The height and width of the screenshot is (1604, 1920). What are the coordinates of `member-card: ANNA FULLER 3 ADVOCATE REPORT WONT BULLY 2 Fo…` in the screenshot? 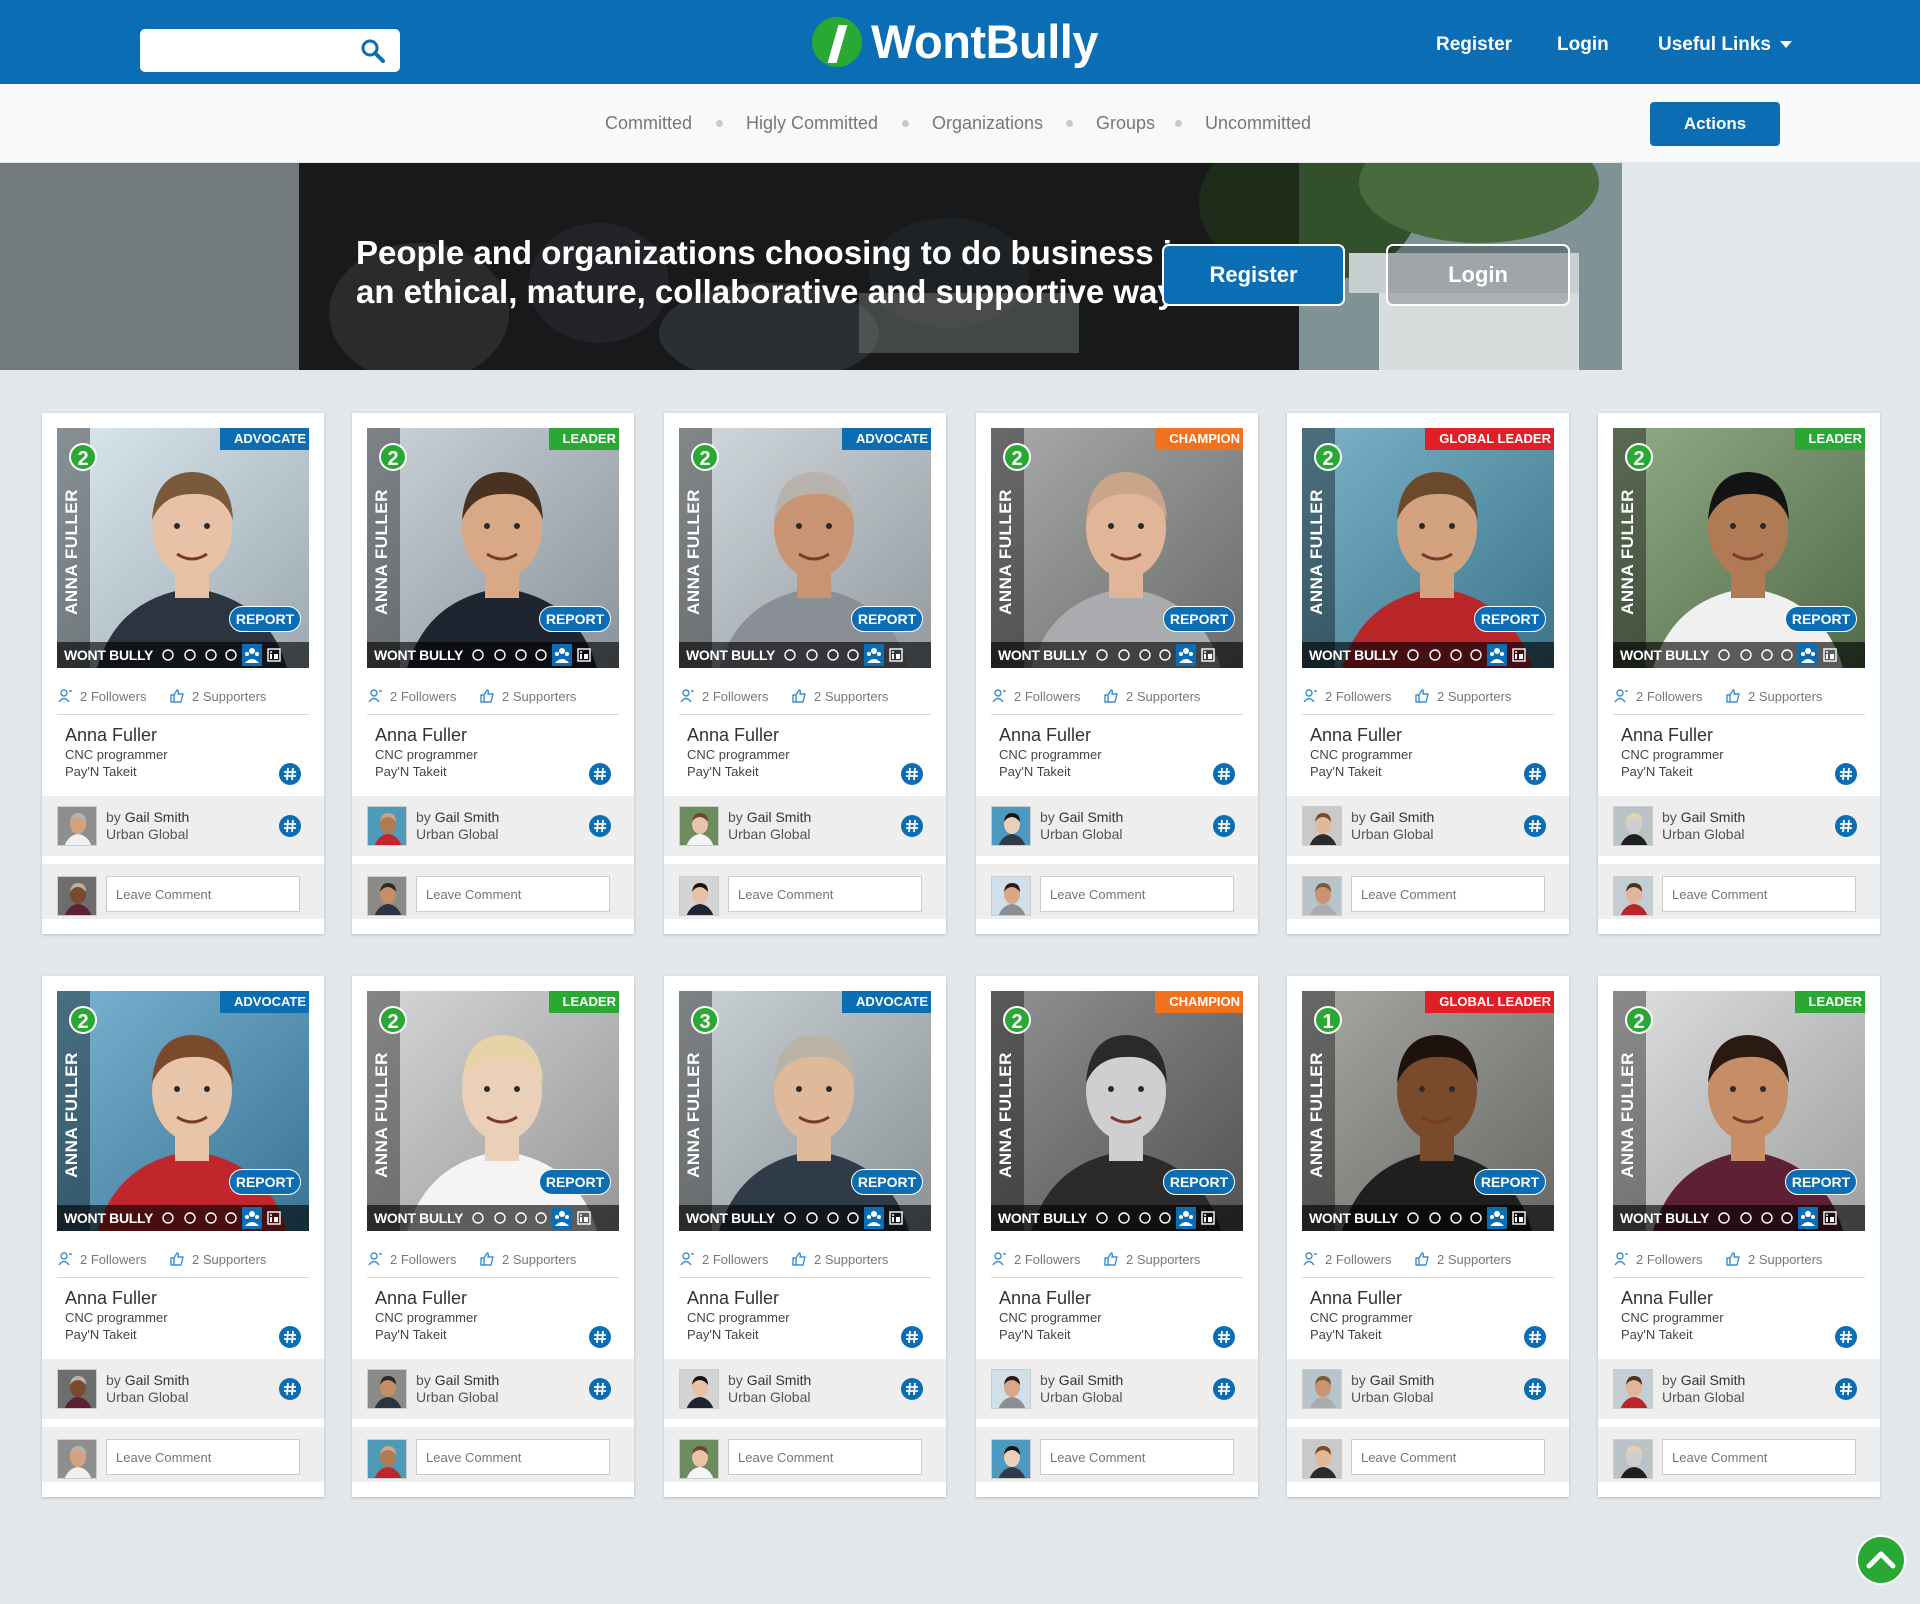 It's located at (805, 1236).